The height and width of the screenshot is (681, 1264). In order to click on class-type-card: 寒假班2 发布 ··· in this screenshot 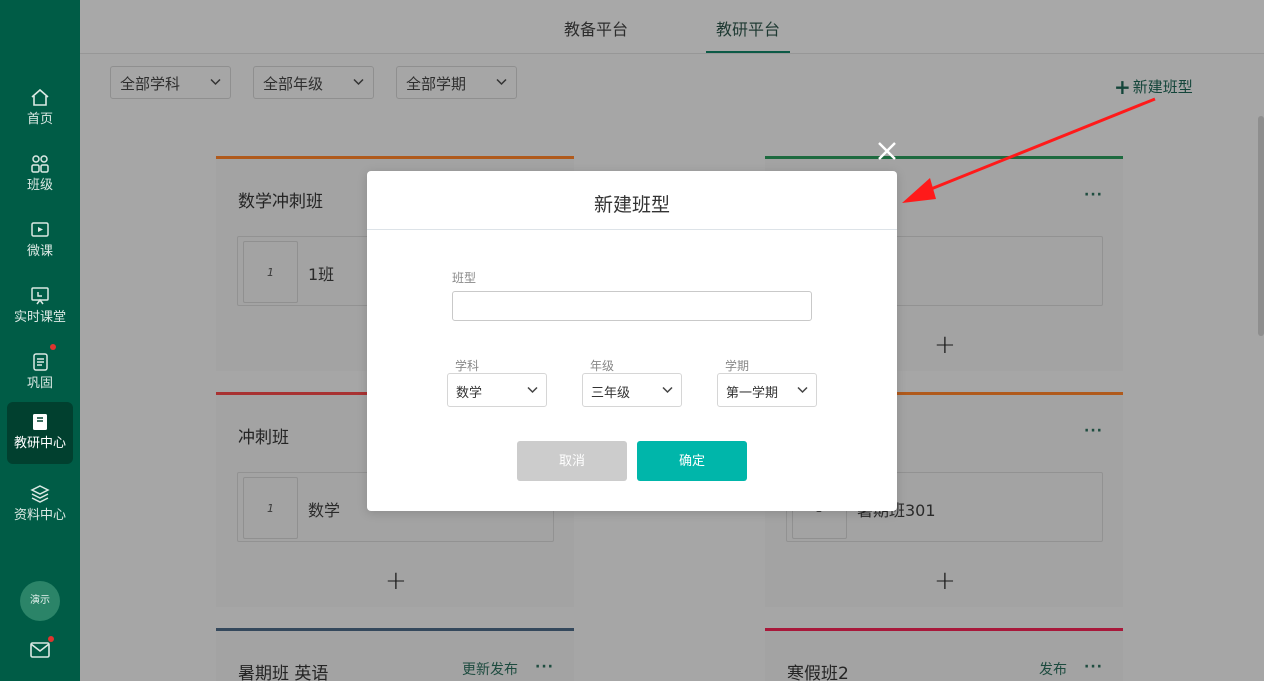, I will do `click(944, 654)`.